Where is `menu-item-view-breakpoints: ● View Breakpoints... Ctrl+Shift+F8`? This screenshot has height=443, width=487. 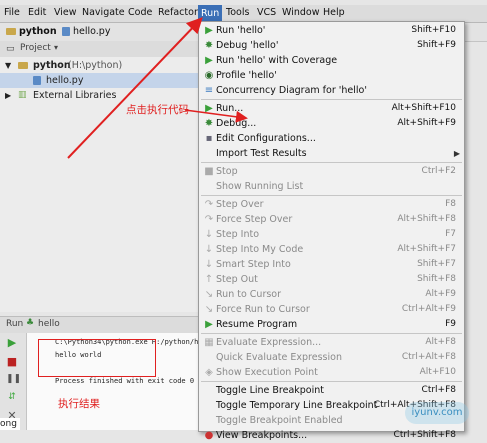
menu-item-view-breakpoints: ● View Breakpoints... Ctrl+Shift+F8 is located at coordinates (331, 435).